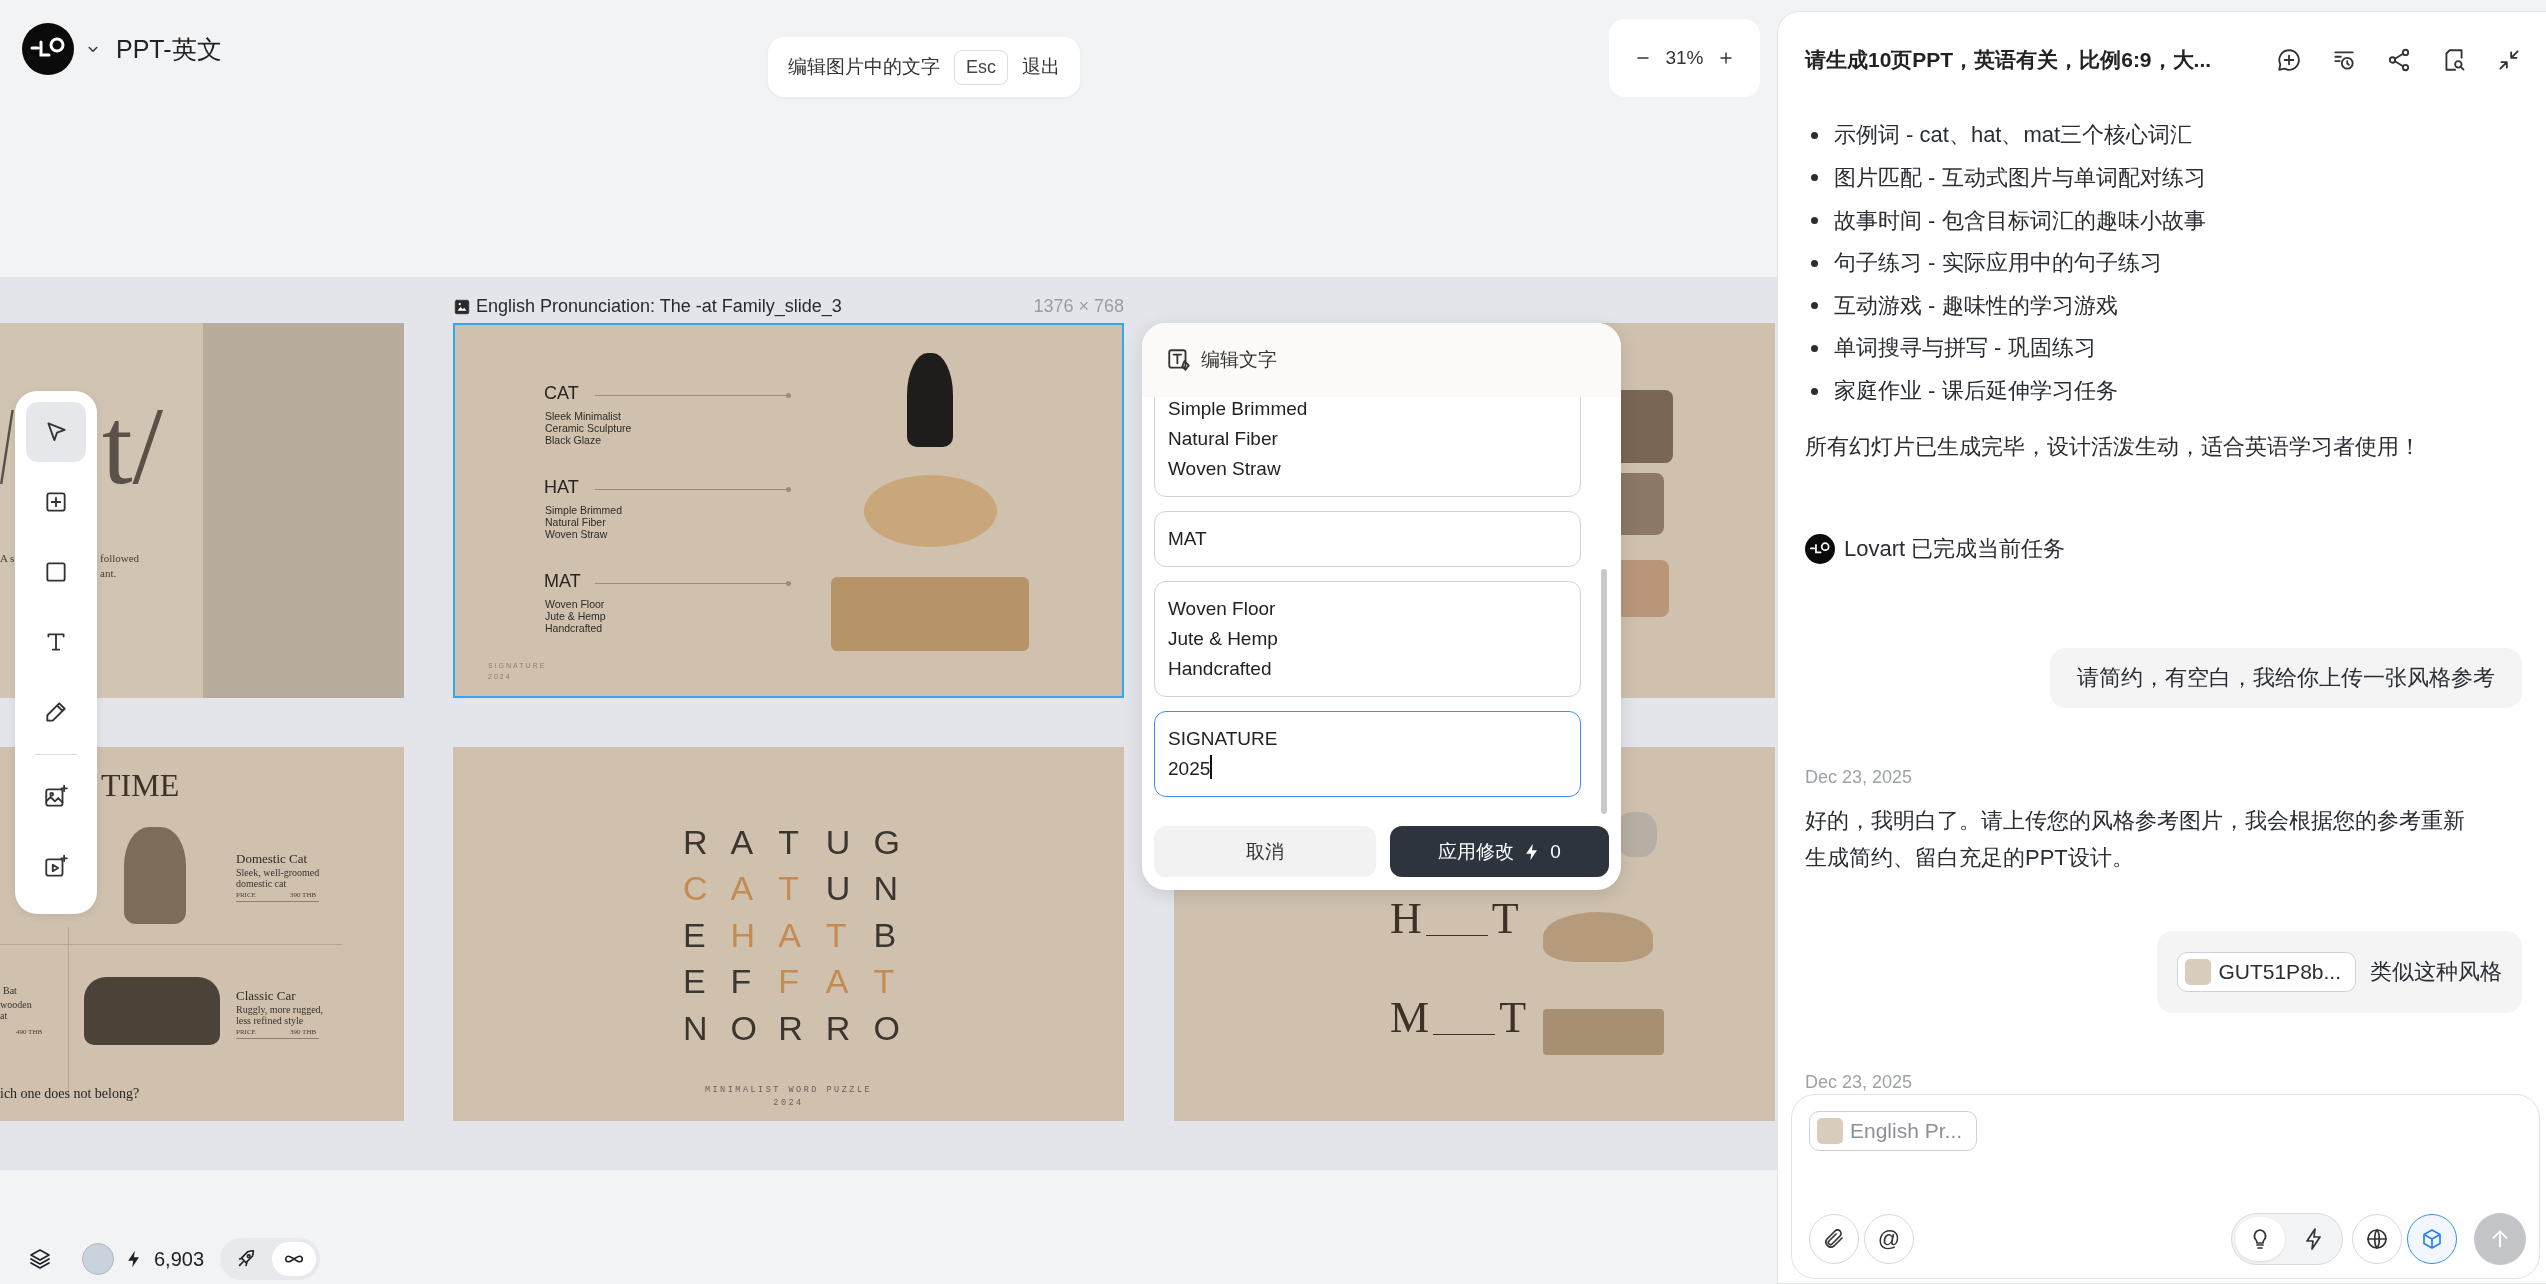  What do you see at coordinates (1410, 1018) in the screenshot?
I see `word-letter: M` at bounding box center [1410, 1018].